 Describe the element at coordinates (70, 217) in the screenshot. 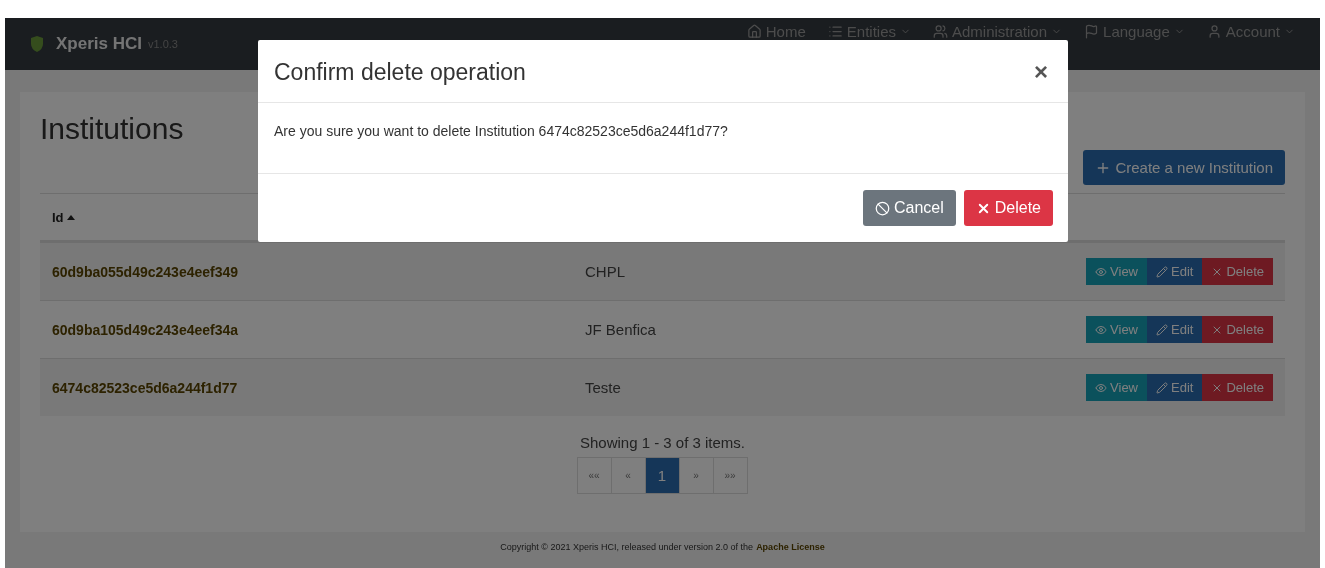

I see `sort-up-icon` at that location.